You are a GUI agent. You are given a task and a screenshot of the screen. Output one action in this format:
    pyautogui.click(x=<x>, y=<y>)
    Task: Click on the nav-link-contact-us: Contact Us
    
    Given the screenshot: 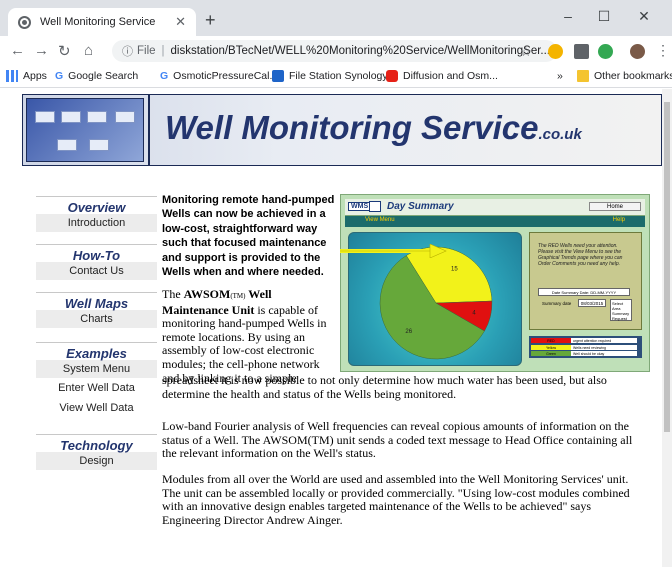 What is the action you would take?
    pyautogui.click(x=96, y=271)
    